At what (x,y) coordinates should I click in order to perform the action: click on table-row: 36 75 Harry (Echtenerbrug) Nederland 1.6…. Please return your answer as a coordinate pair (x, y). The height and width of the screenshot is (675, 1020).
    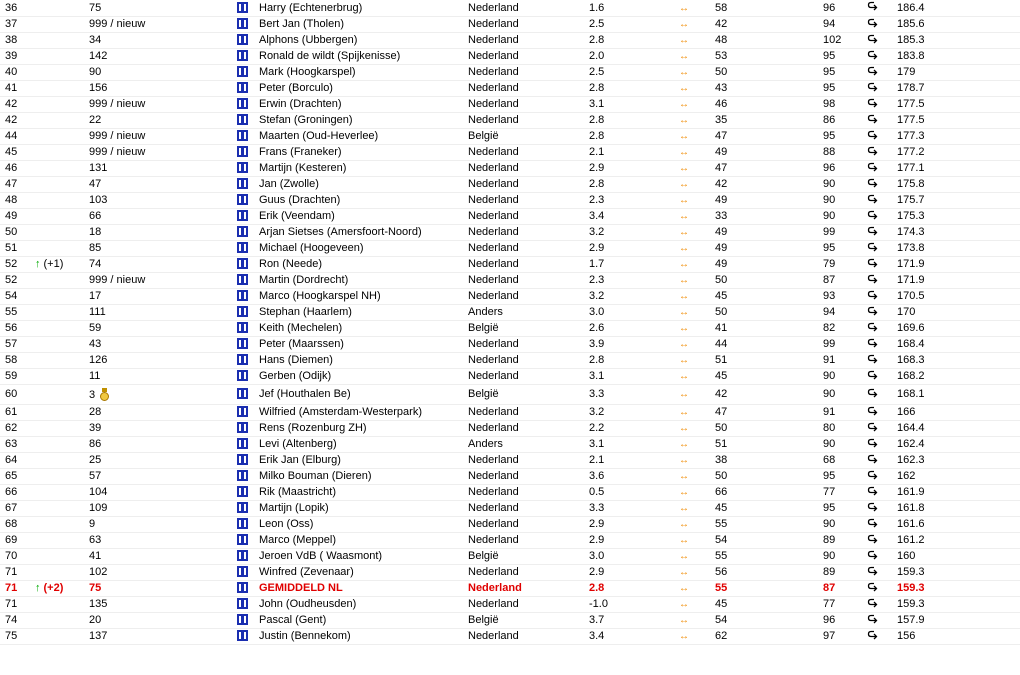
    Looking at the image, I should click on (510, 8).